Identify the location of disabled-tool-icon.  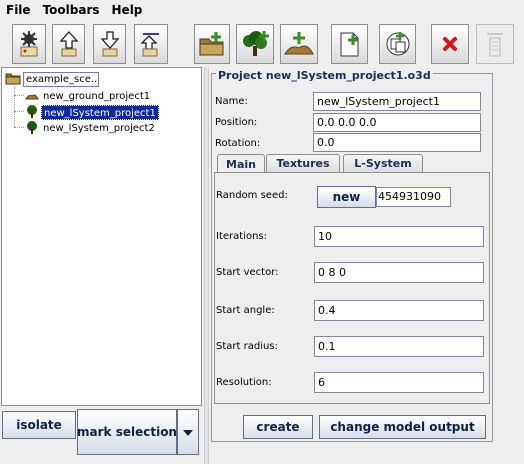
(495, 44).